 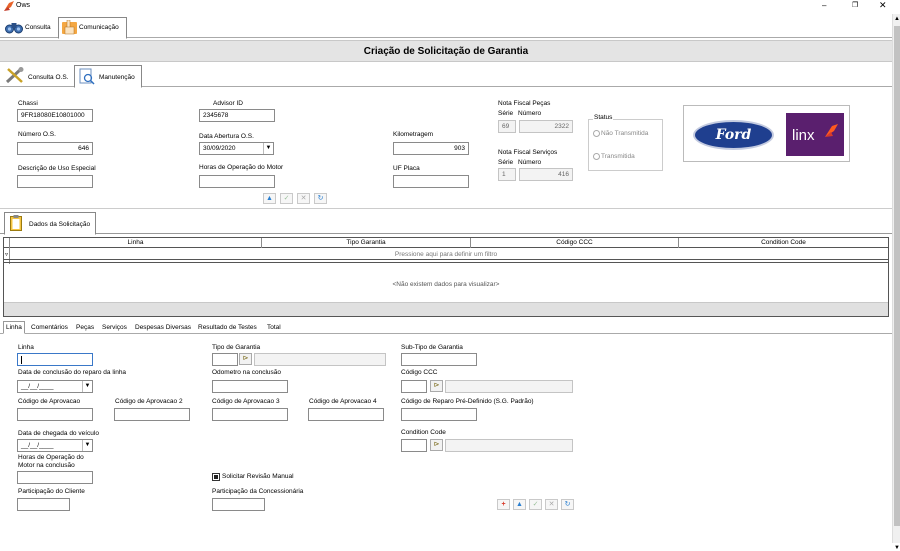 I want to click on data-abertura-value: 30/09/2020, so click(x=219, y=148).